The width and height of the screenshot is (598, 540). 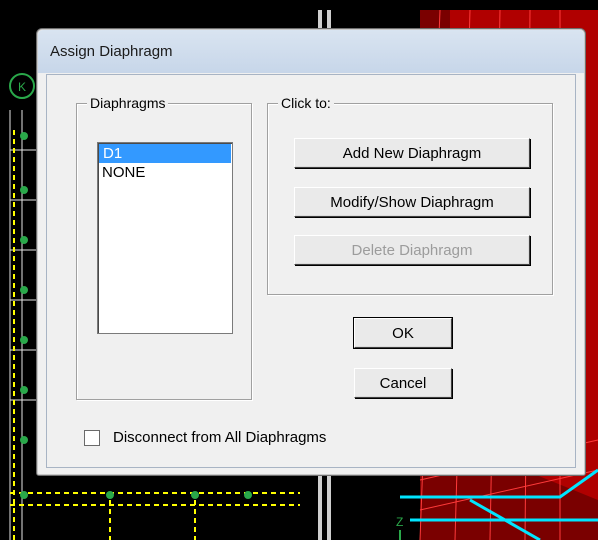 What do you see at coordinates (111, 51) in the screenshot?
I see `dialog-title: Assign Diaphragm` at bounding box center [111, 51].